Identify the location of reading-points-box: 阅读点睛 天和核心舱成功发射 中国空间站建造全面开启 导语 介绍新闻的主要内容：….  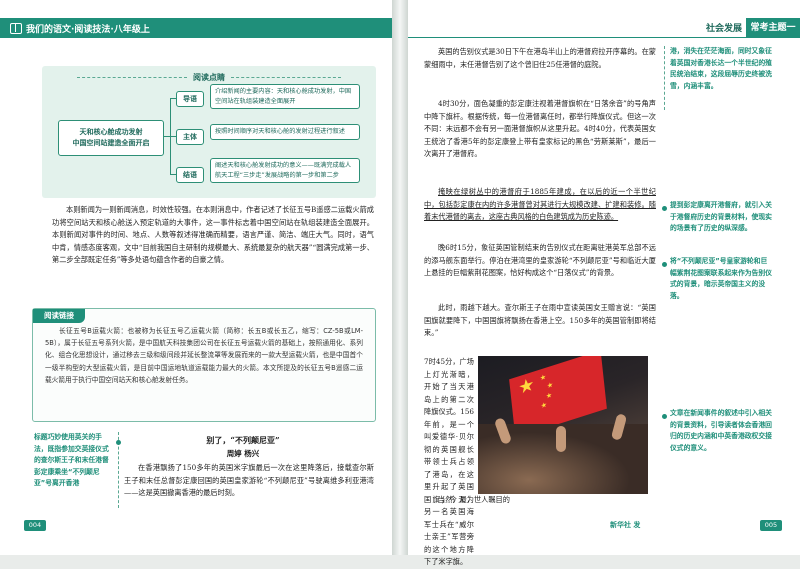
(209, 132).